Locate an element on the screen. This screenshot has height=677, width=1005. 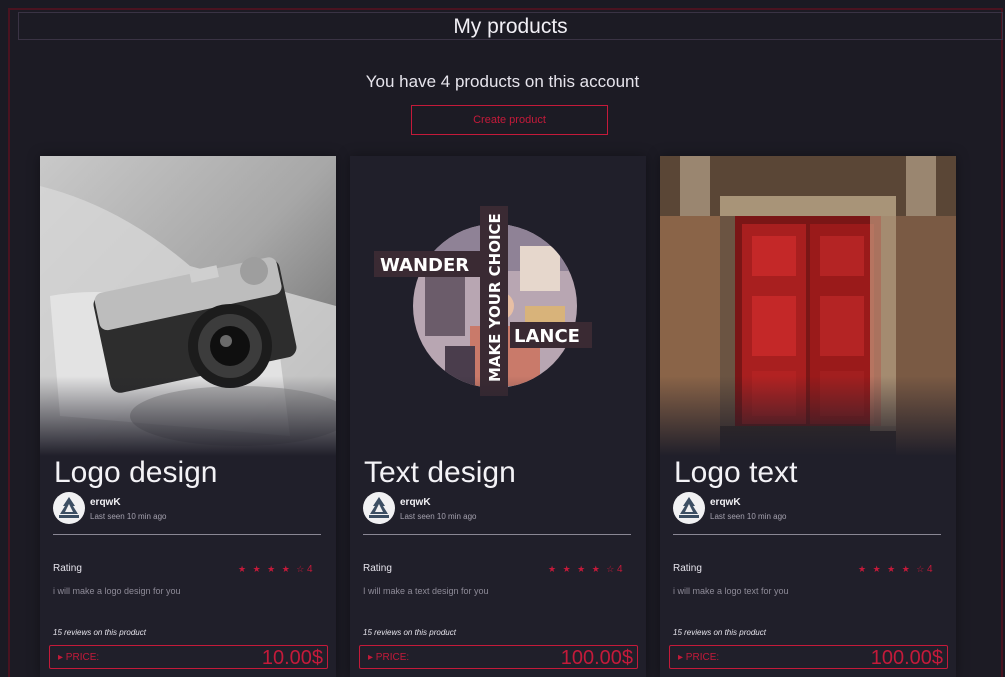
price-value: 10.00$ is located at coordinates (292, 658).